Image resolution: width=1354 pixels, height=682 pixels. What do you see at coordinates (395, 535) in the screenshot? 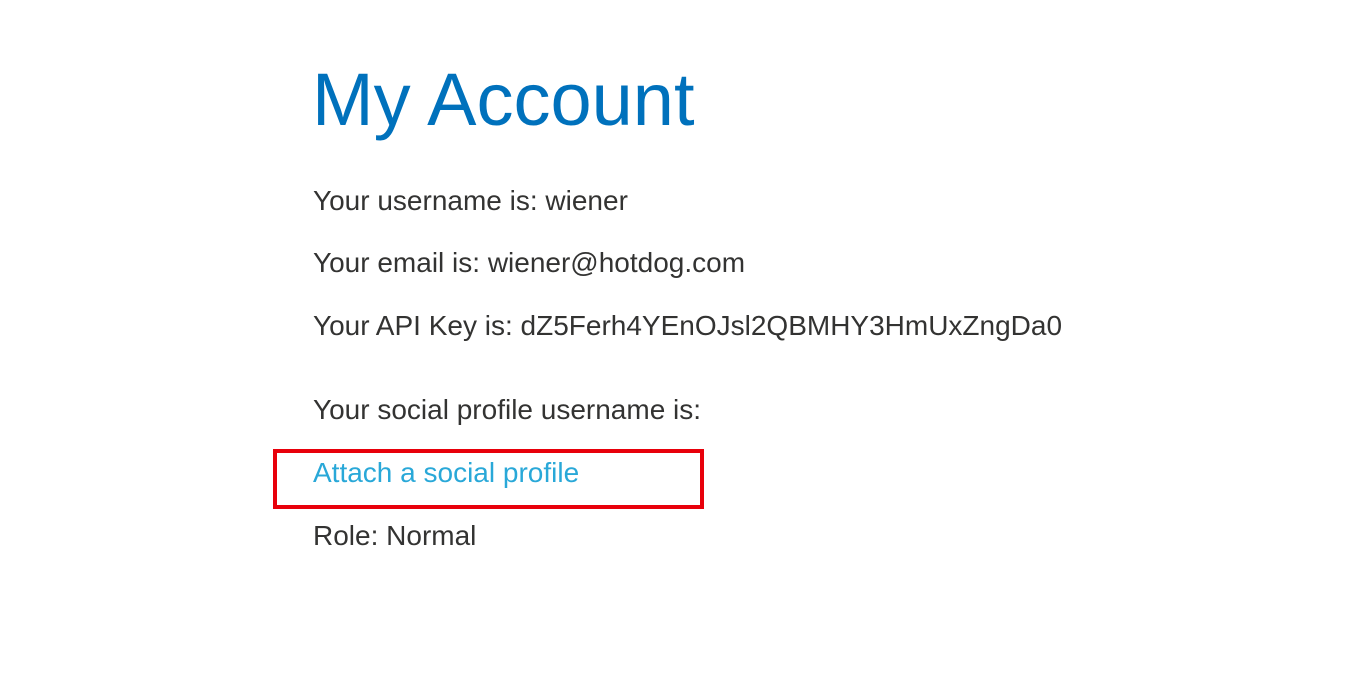
I see `role-line: Role: Normal` at bounding box center [395, 535].